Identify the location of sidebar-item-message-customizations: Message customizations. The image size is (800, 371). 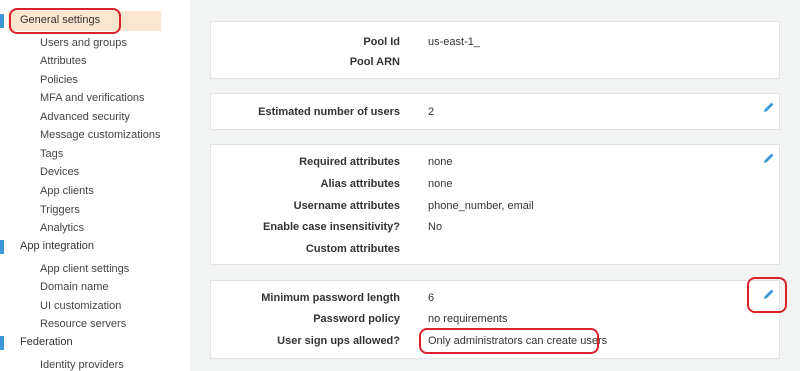
(100, 135).